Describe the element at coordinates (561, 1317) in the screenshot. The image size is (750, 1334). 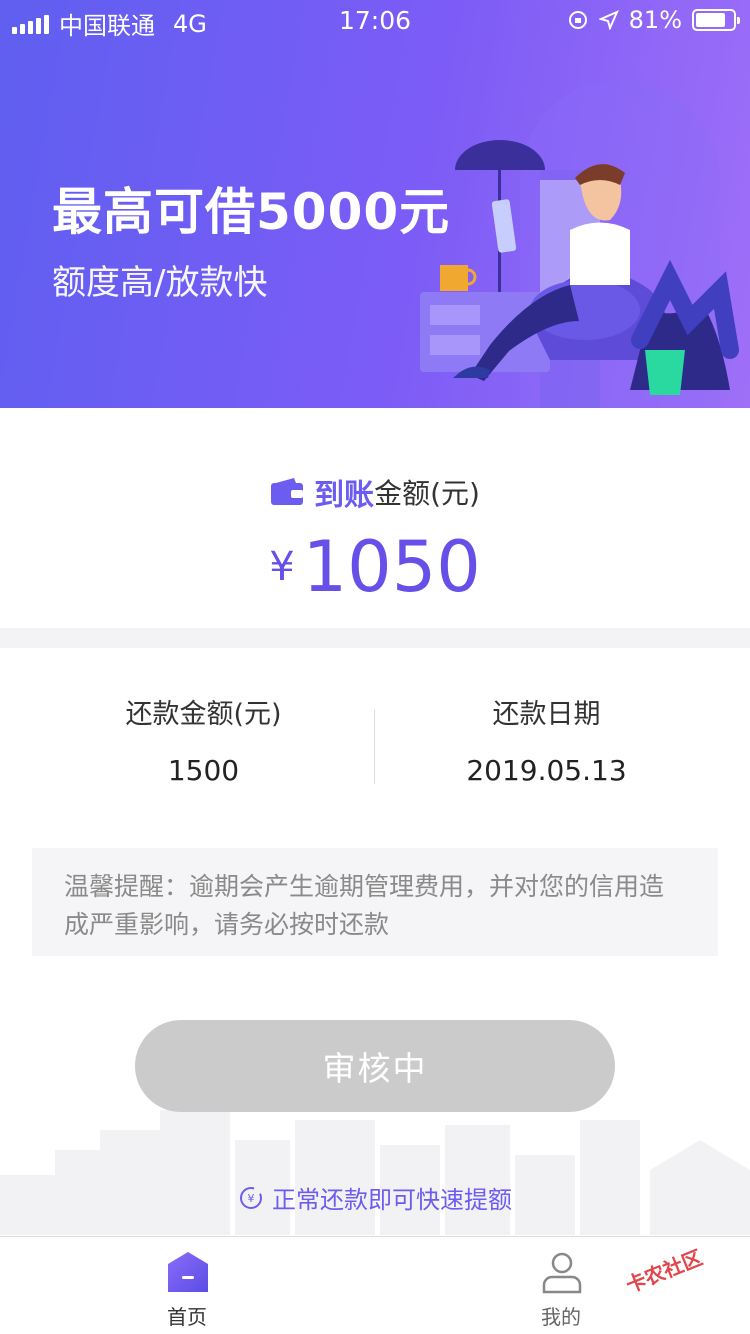
I see `tab-profile-label: 我的` at that location.